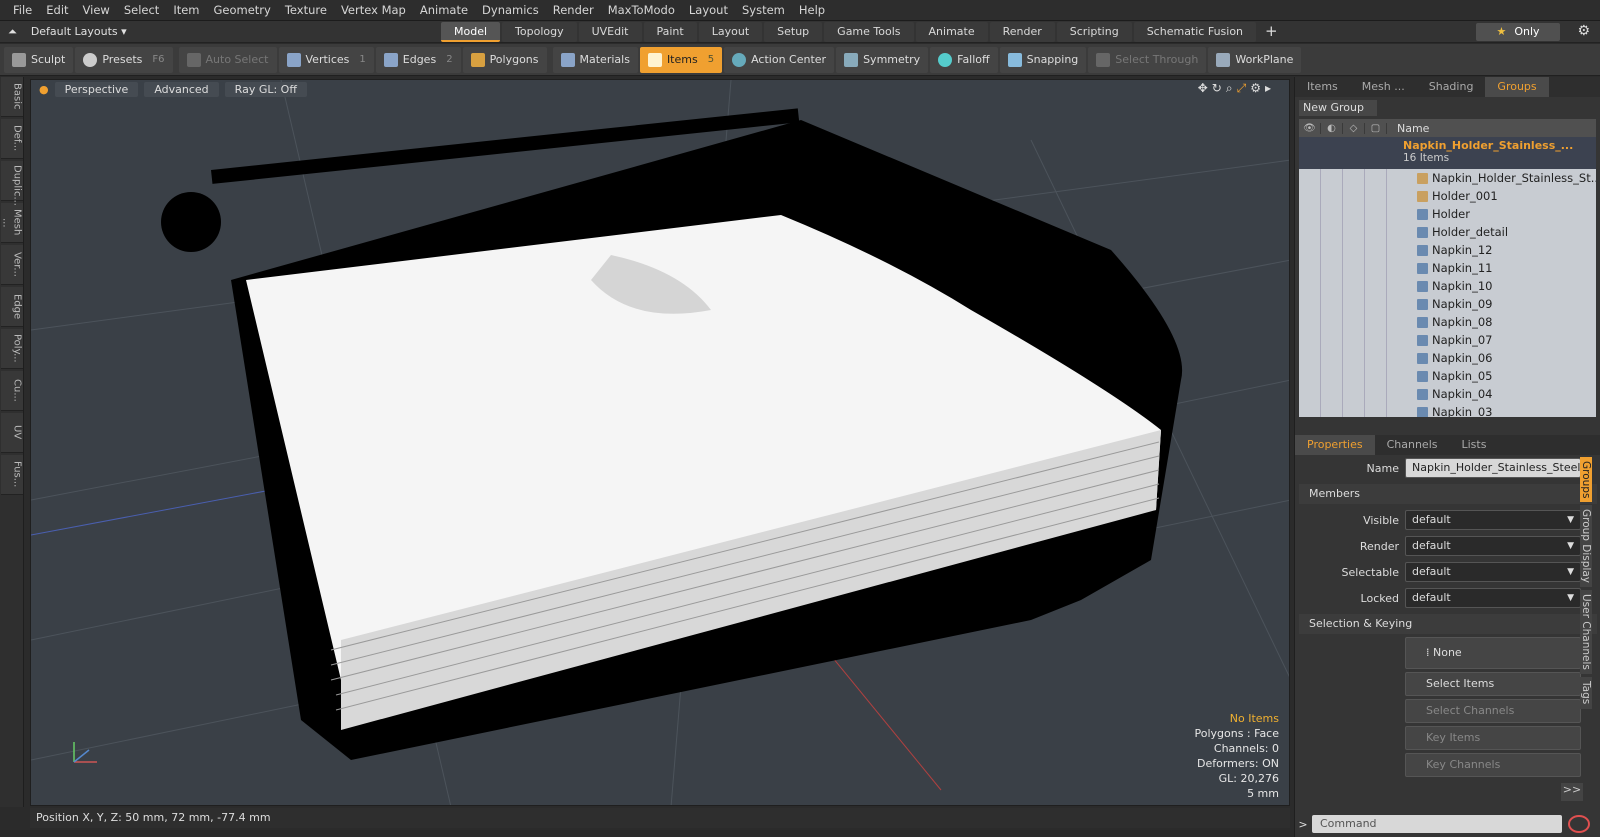 The image size is (1600, 837). Describe the element at coordinates (1255, 88) in the screenshot. I see `settings-icon: ⚙` at that location.